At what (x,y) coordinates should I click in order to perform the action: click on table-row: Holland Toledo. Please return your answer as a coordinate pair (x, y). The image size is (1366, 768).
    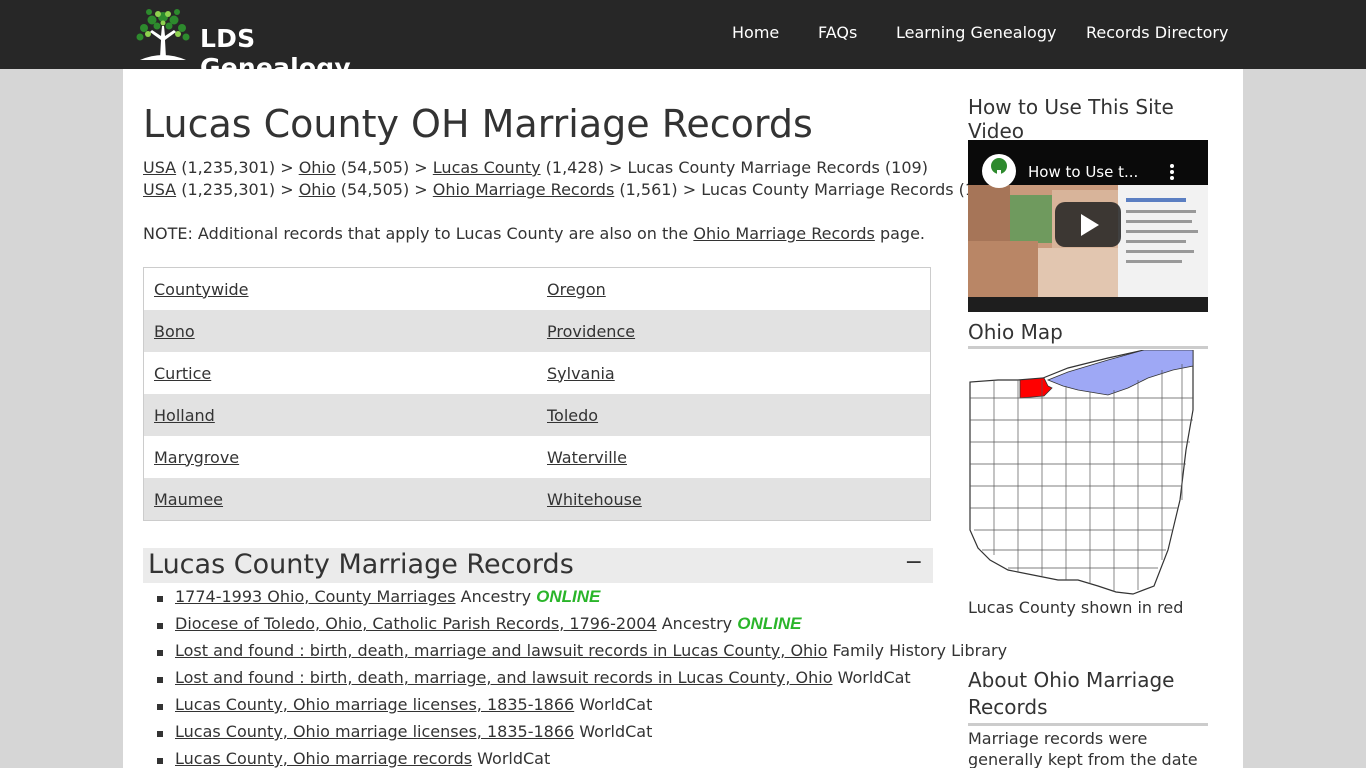
    Looking at the image, I should click on (537, 415).